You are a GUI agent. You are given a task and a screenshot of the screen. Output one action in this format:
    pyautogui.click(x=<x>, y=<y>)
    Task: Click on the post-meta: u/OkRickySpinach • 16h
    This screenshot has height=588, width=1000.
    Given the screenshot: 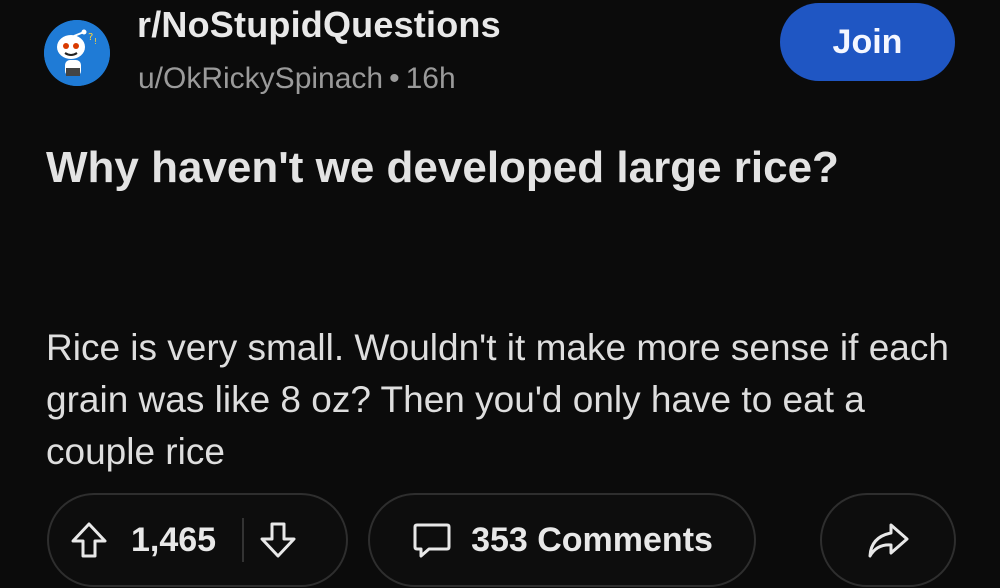 What is the action you would take?
    pyautogui.click(x=297, y=79)
    